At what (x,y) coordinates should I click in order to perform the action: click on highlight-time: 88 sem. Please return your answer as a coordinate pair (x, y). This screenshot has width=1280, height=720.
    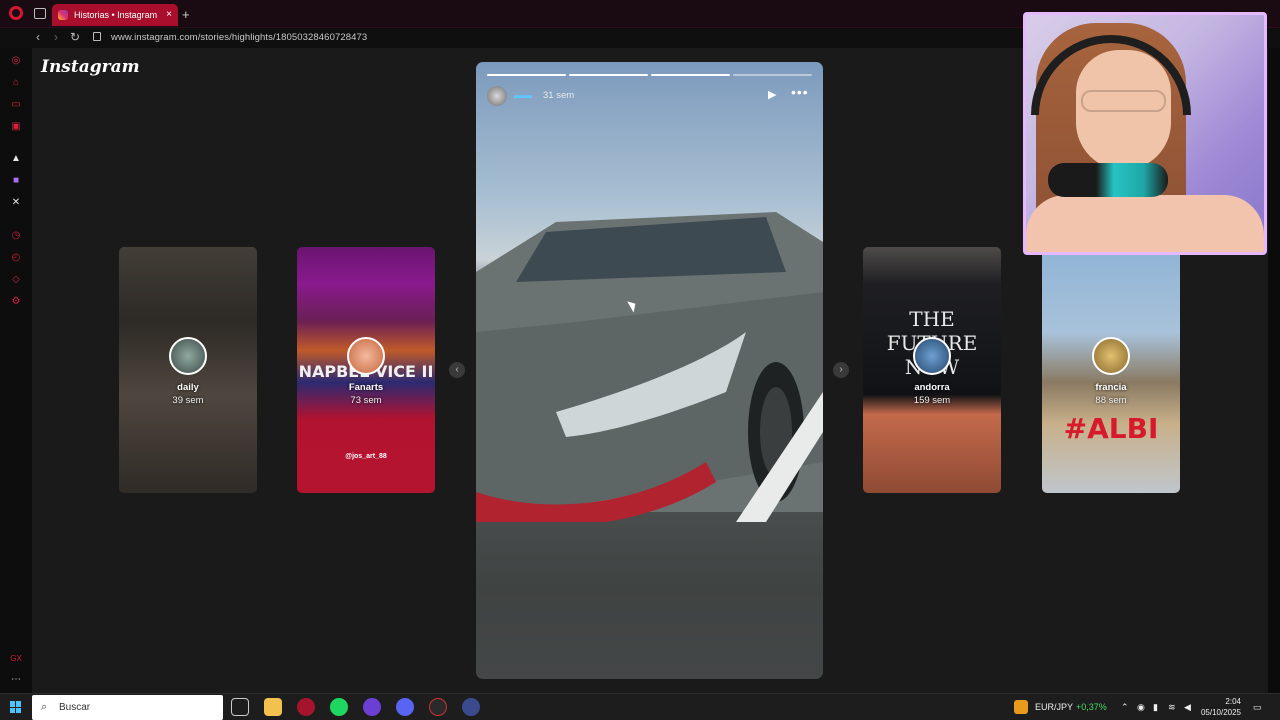
    Looking at the image, I should click on (1111, 400).